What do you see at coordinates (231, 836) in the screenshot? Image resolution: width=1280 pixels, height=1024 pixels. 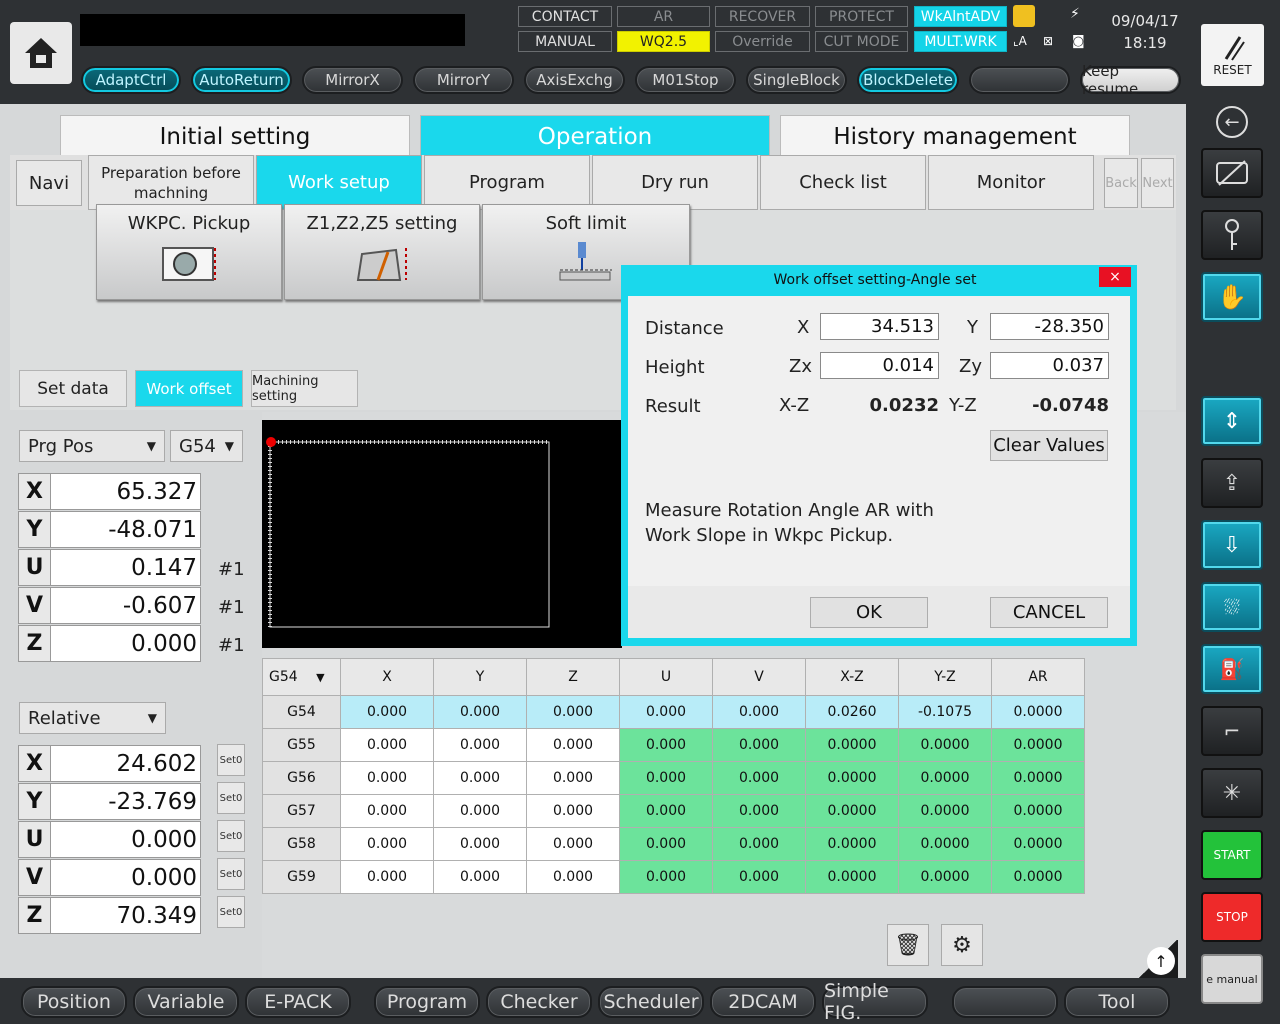 I see `set0-u-button: Set0` at bounding box center [231, 836].